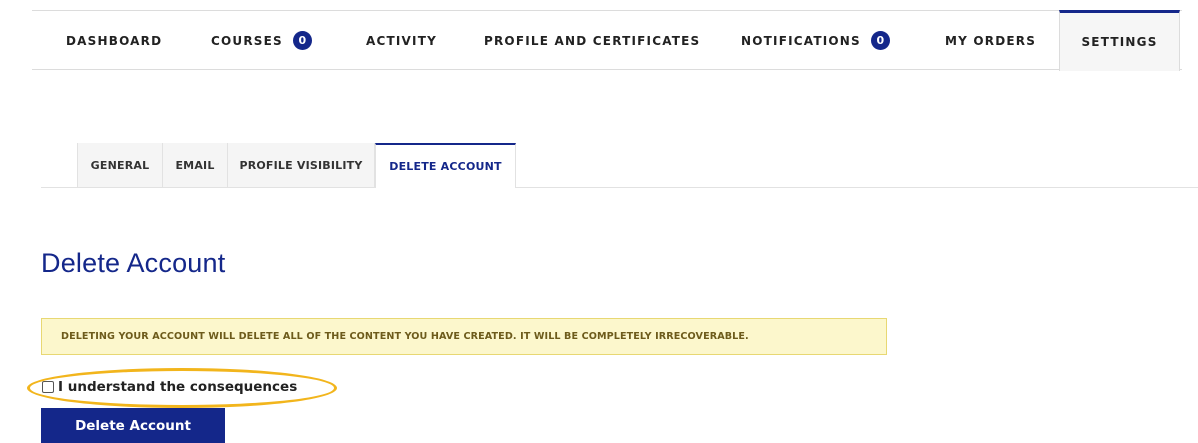 This screenshot has width=1198, height=443. I want to click on nav-my-orders-label: MY ORDERS, so click(991, 40).